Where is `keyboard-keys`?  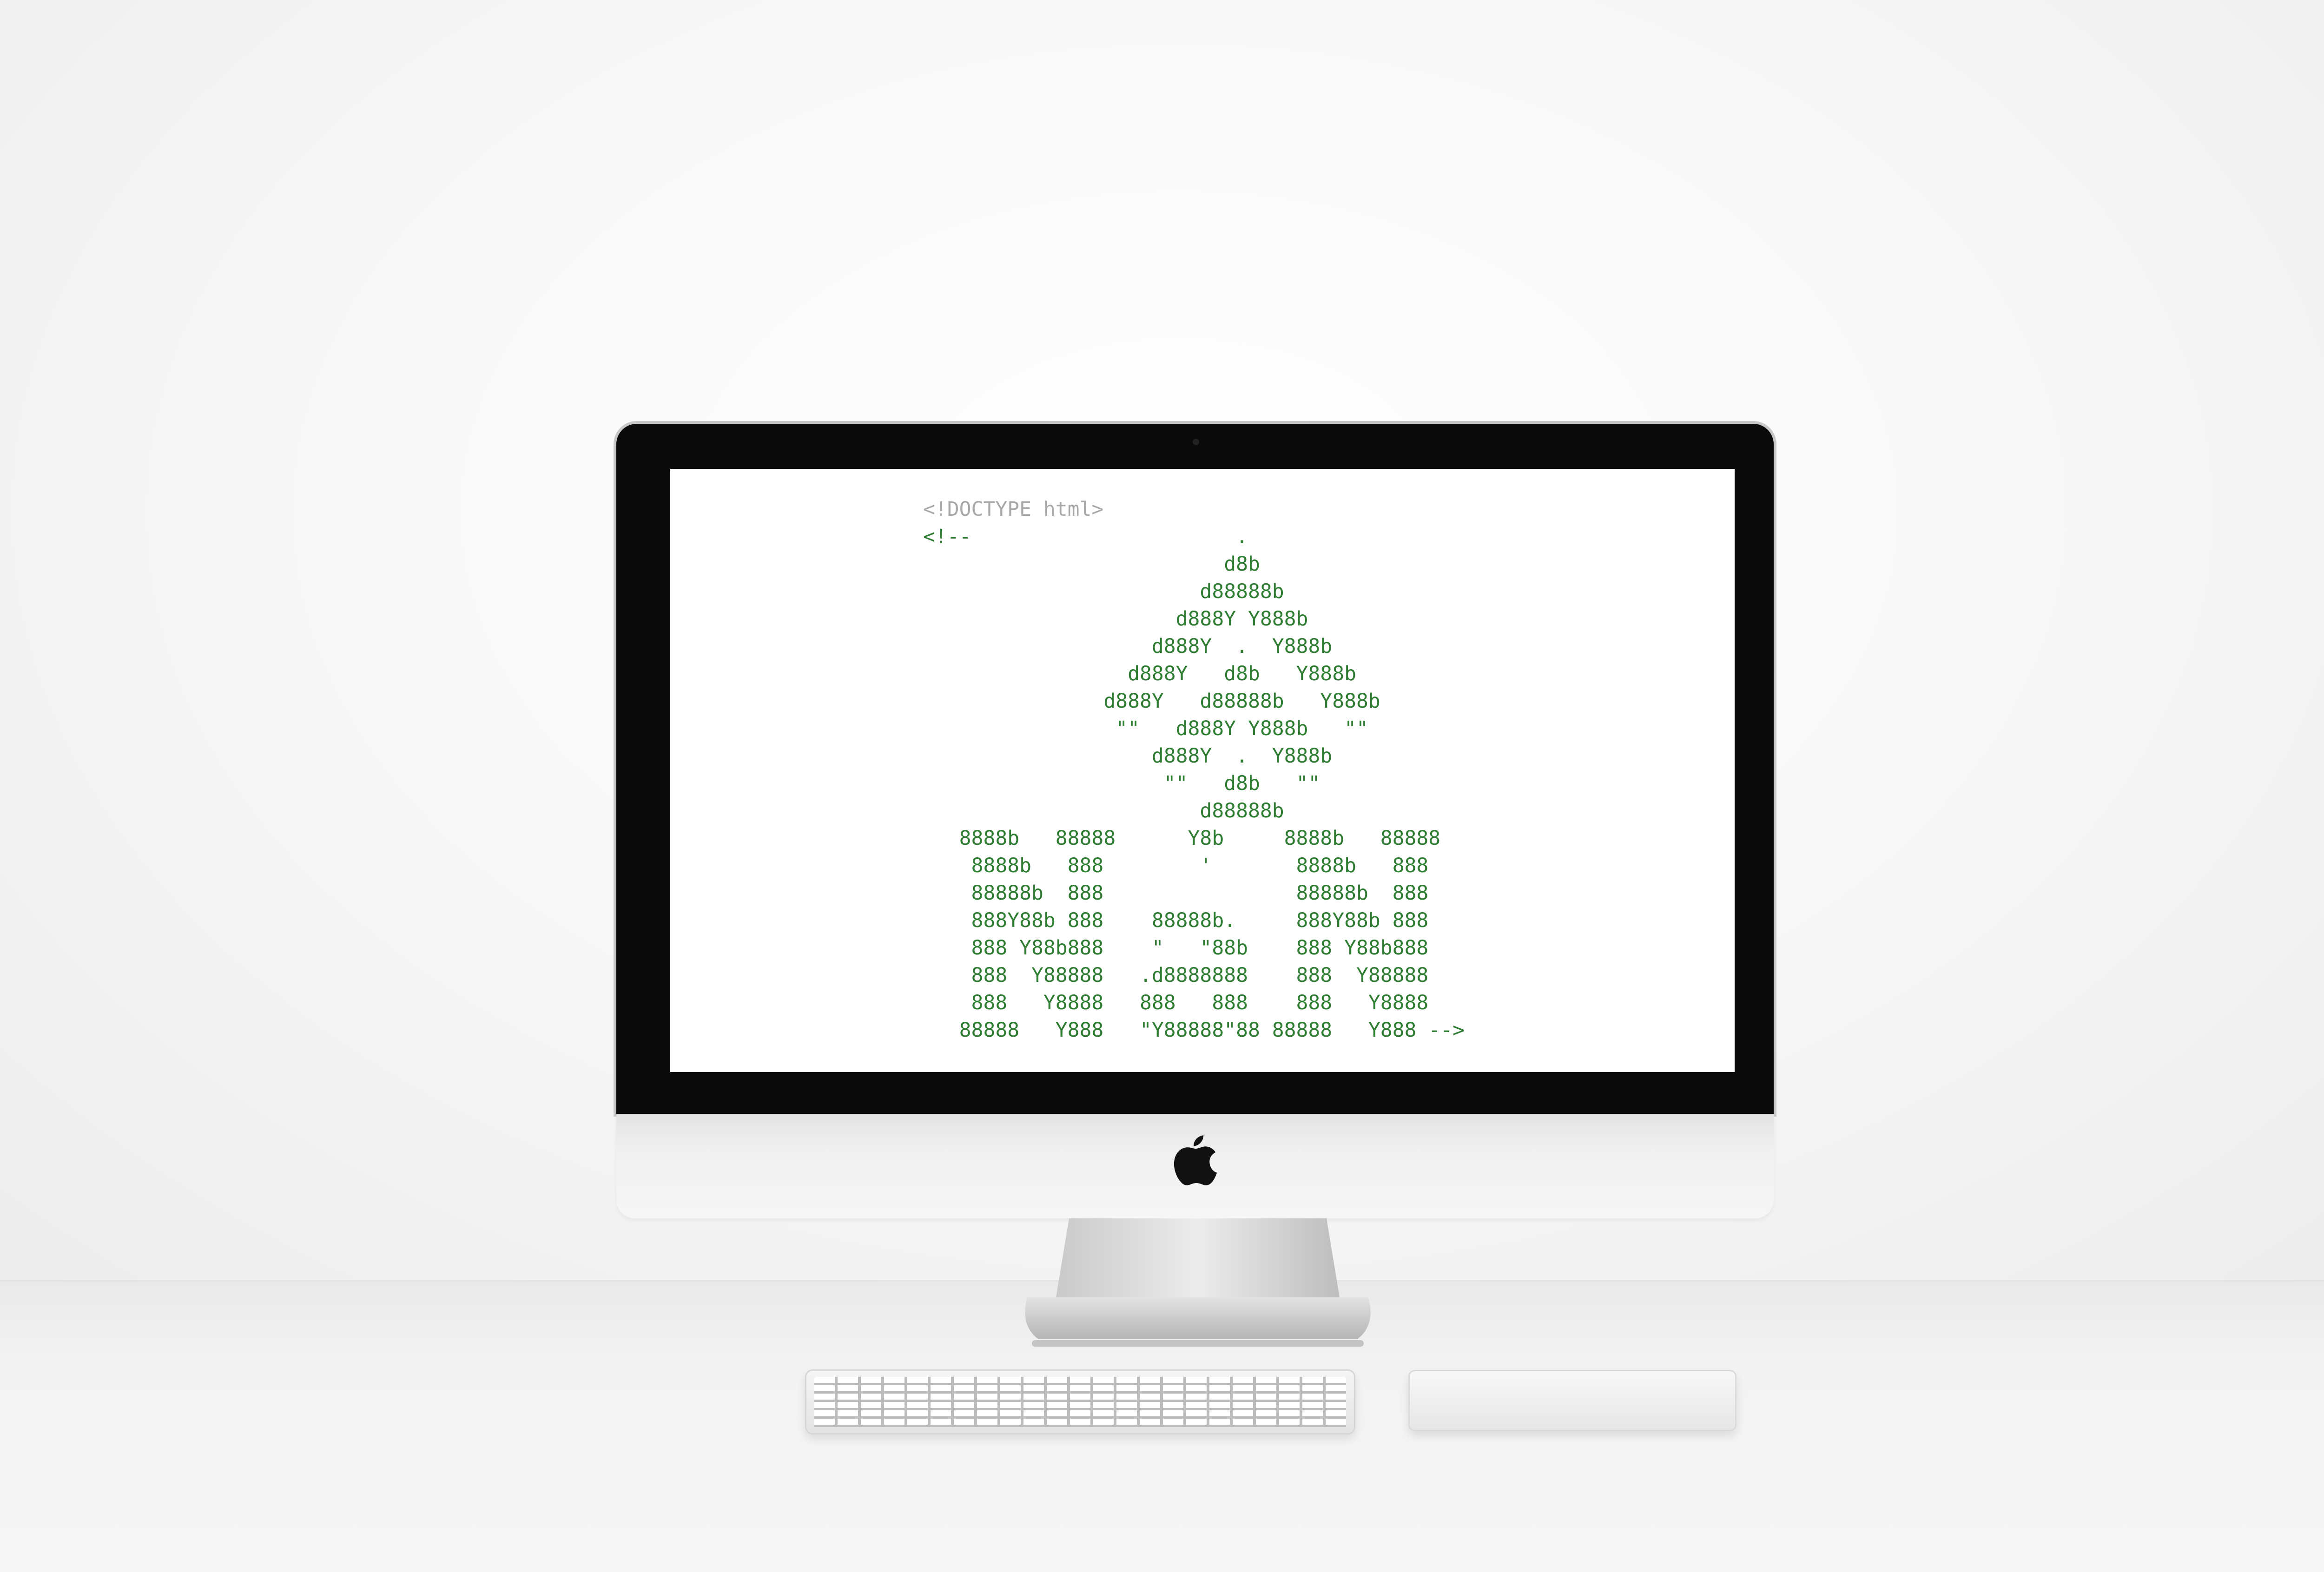 keyboard-keys is located at coordinates (1080, 1402).